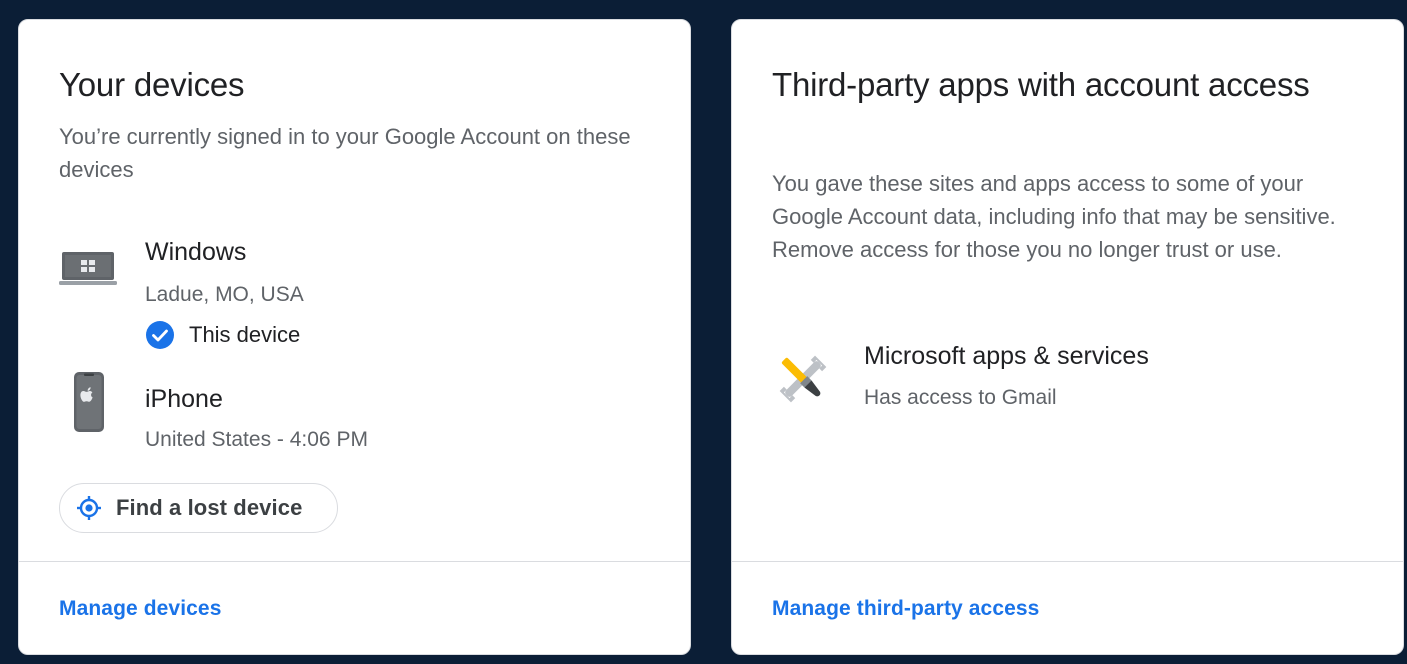 The width and height of the screenshot is (1407, 664). Describe the element at coordinates (349, 408) in the screenshot. I see `device-item-iphone: iPhone United States - 4:06 PM` at that location.